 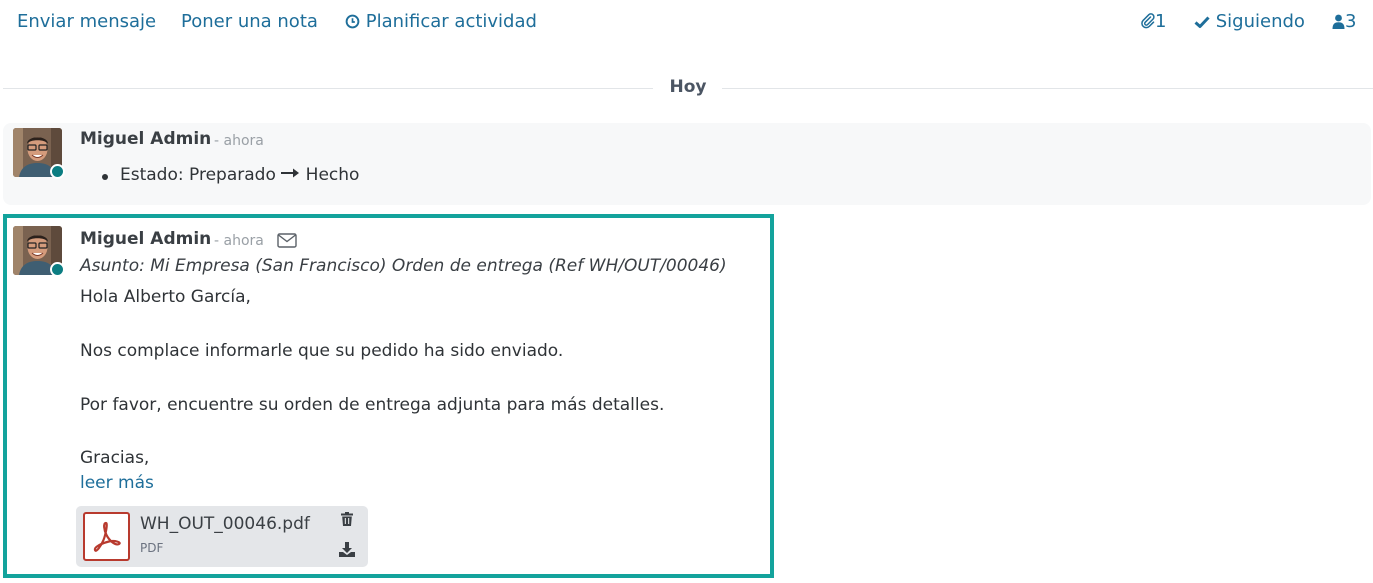 What do you see at coordinates (105, 177) in the screenshot?
I see `bullet-icon` at bounding box center [105, 177].